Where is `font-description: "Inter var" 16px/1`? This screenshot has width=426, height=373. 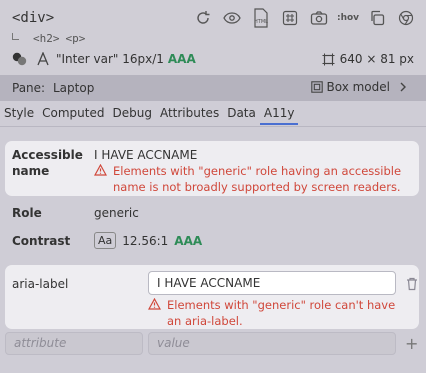 font-description: "Inter var" 16px/1 is located at coordinates (110, 59).